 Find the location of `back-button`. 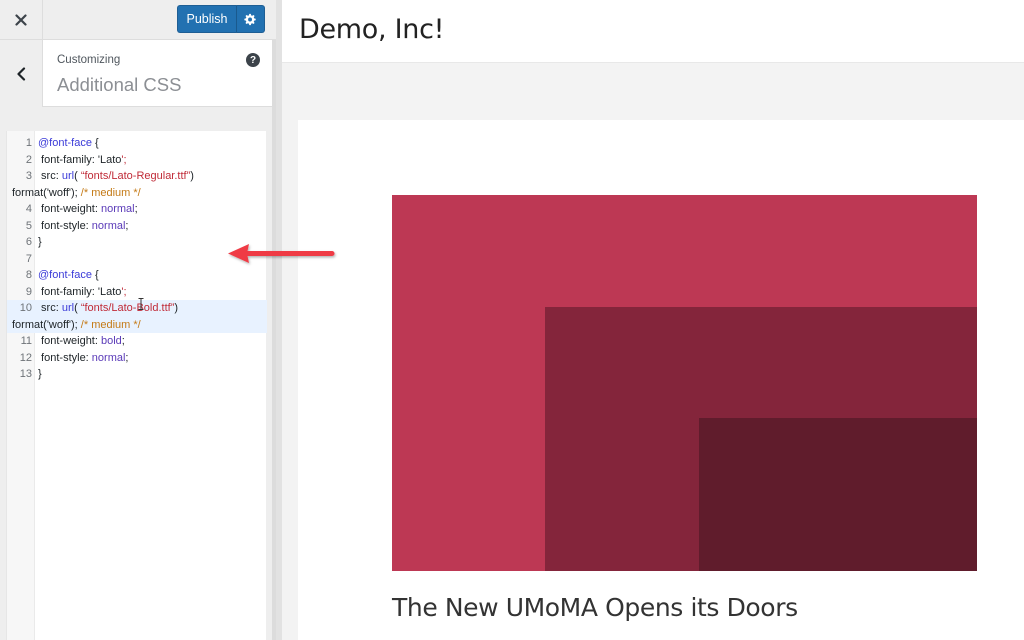

back-button is located at coordinates (21, 73).